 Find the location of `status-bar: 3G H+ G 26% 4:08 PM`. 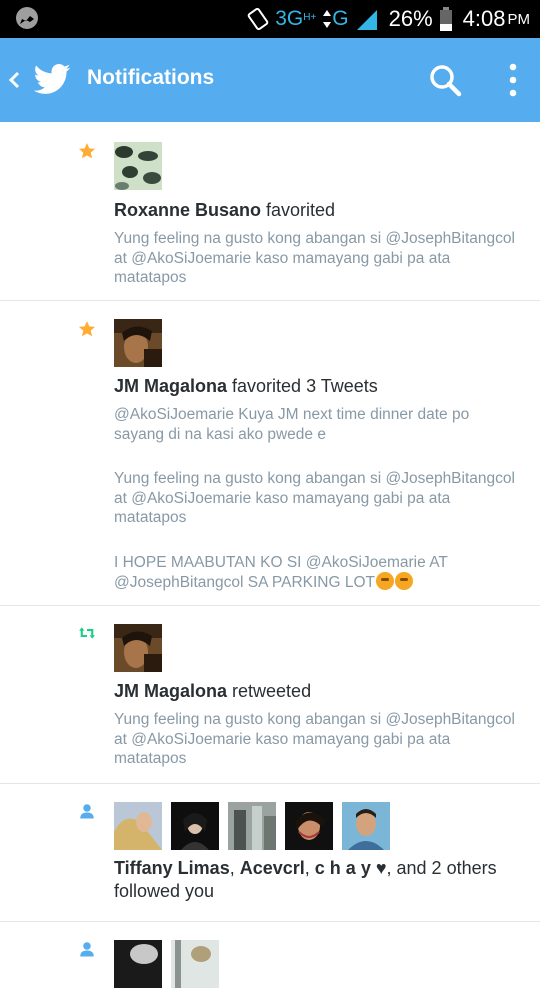

status-bar: 3G H+ G 26% 4:08 PM is located at coordinates (270, 19).